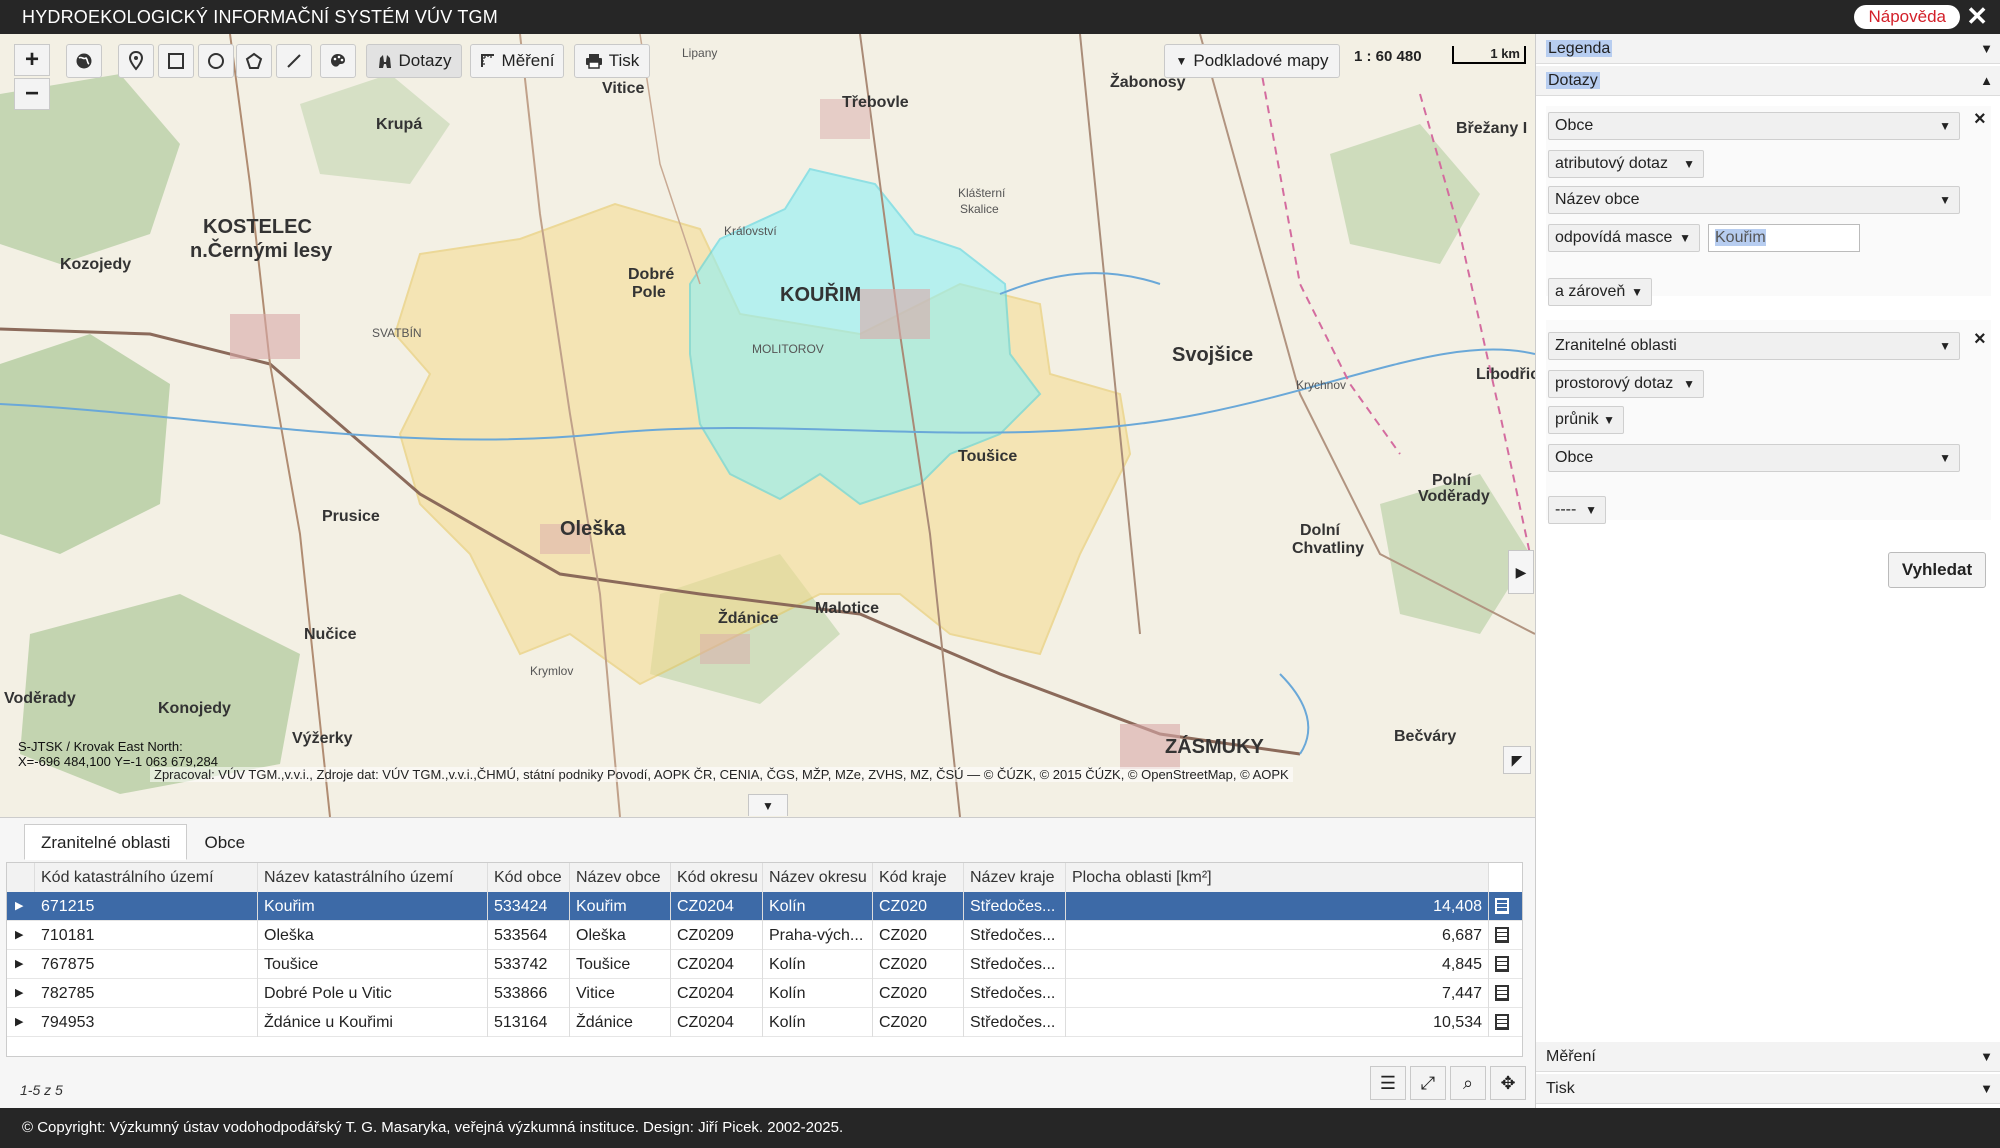  I want to click on magnifier-icon: ⌕, so click(1468, 1082).